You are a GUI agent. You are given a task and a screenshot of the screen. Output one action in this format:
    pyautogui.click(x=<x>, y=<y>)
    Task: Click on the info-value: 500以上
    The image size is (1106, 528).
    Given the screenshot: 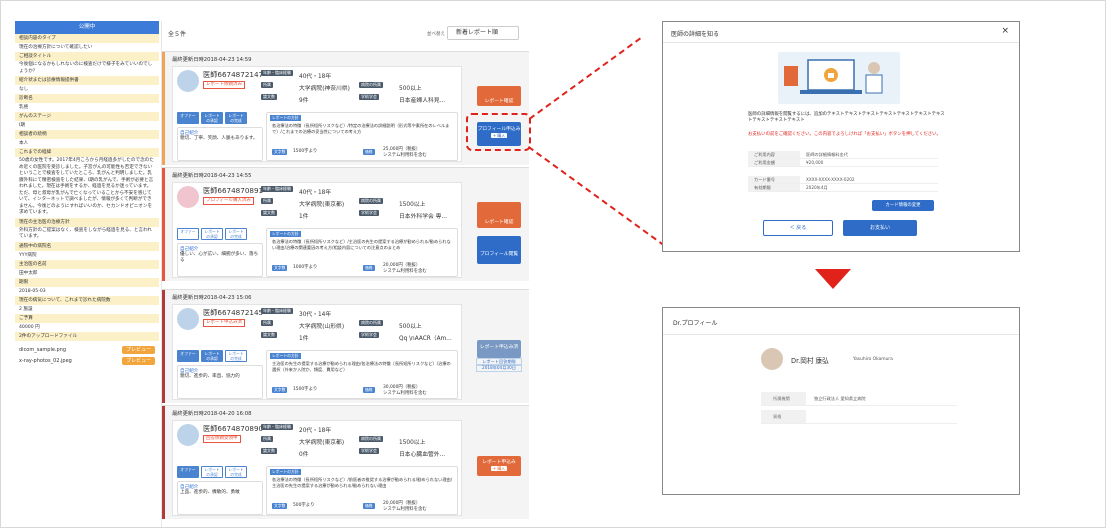 What is the action you would take?
    pyautogui.click(x=410, y=89)
    